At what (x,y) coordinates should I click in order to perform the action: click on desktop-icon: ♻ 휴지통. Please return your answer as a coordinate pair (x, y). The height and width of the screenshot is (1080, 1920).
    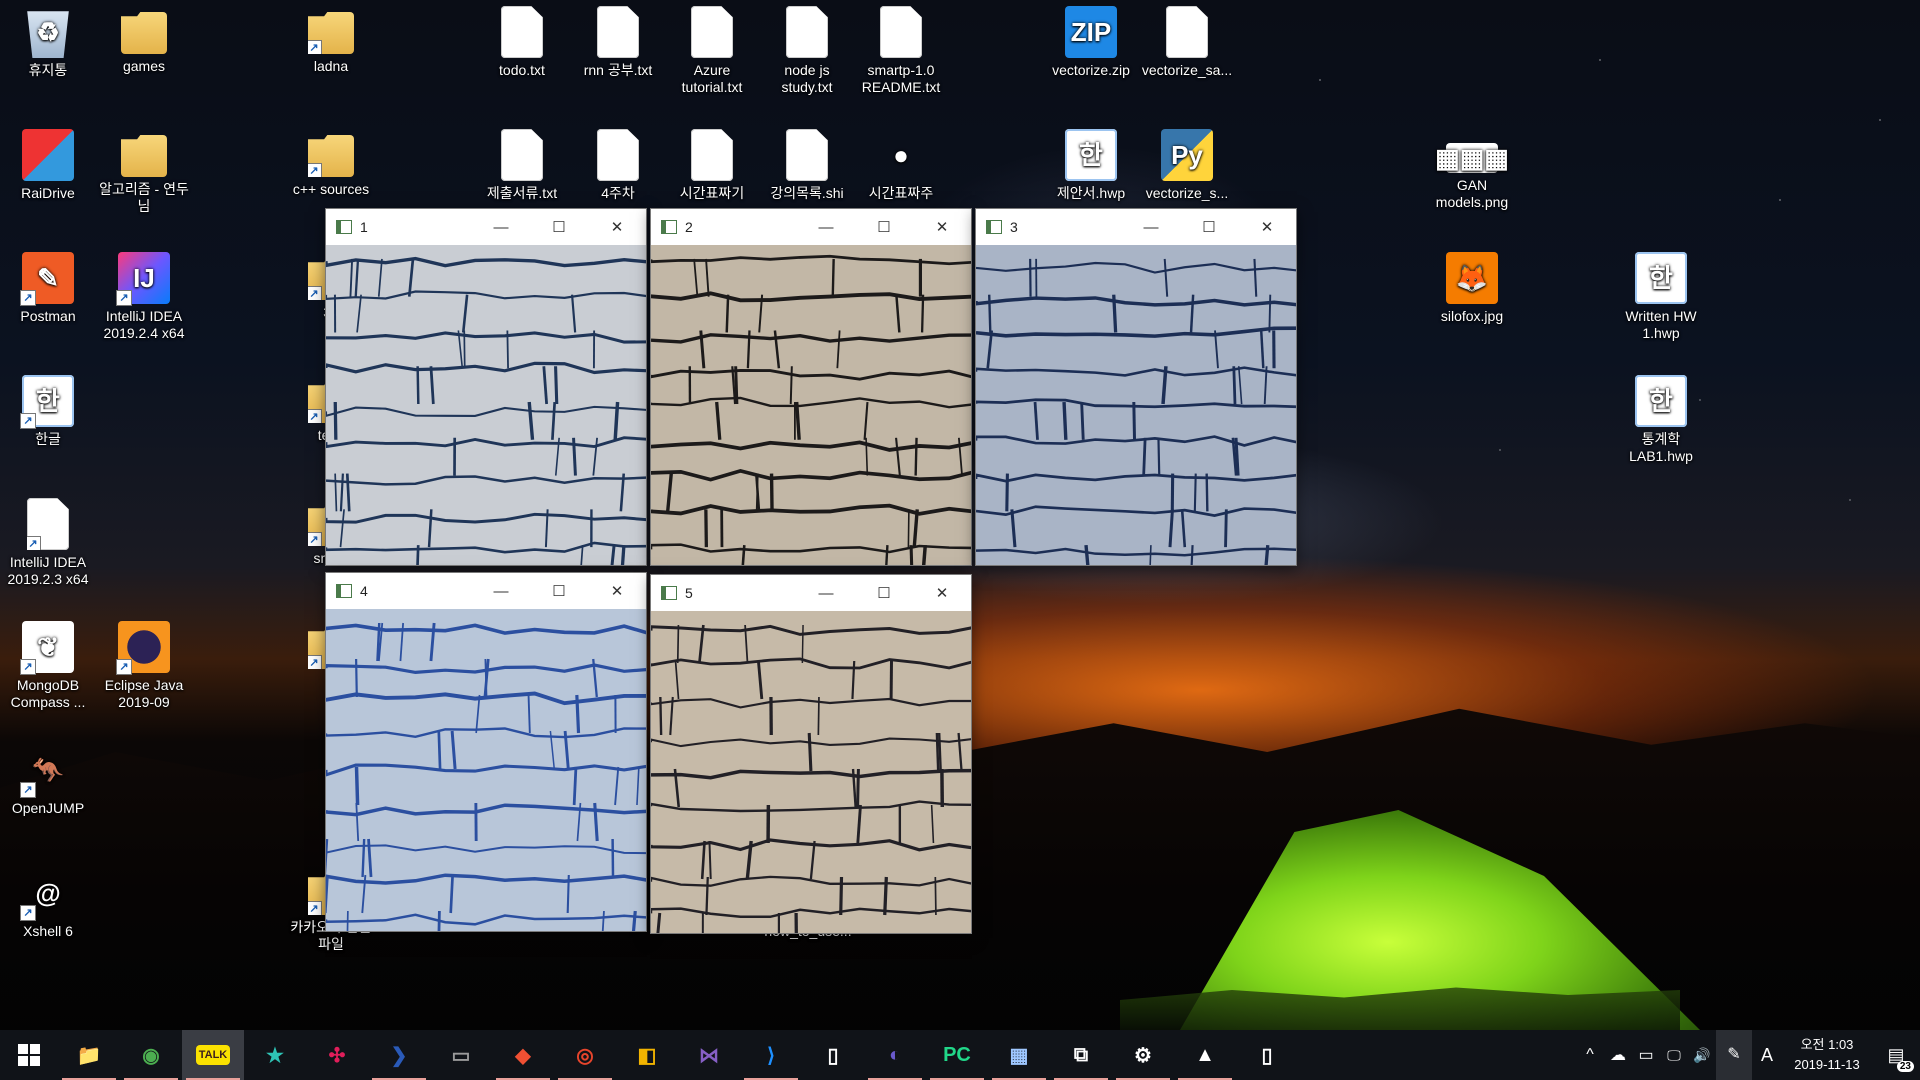
    Looking at the image, I should click on (48, 39).